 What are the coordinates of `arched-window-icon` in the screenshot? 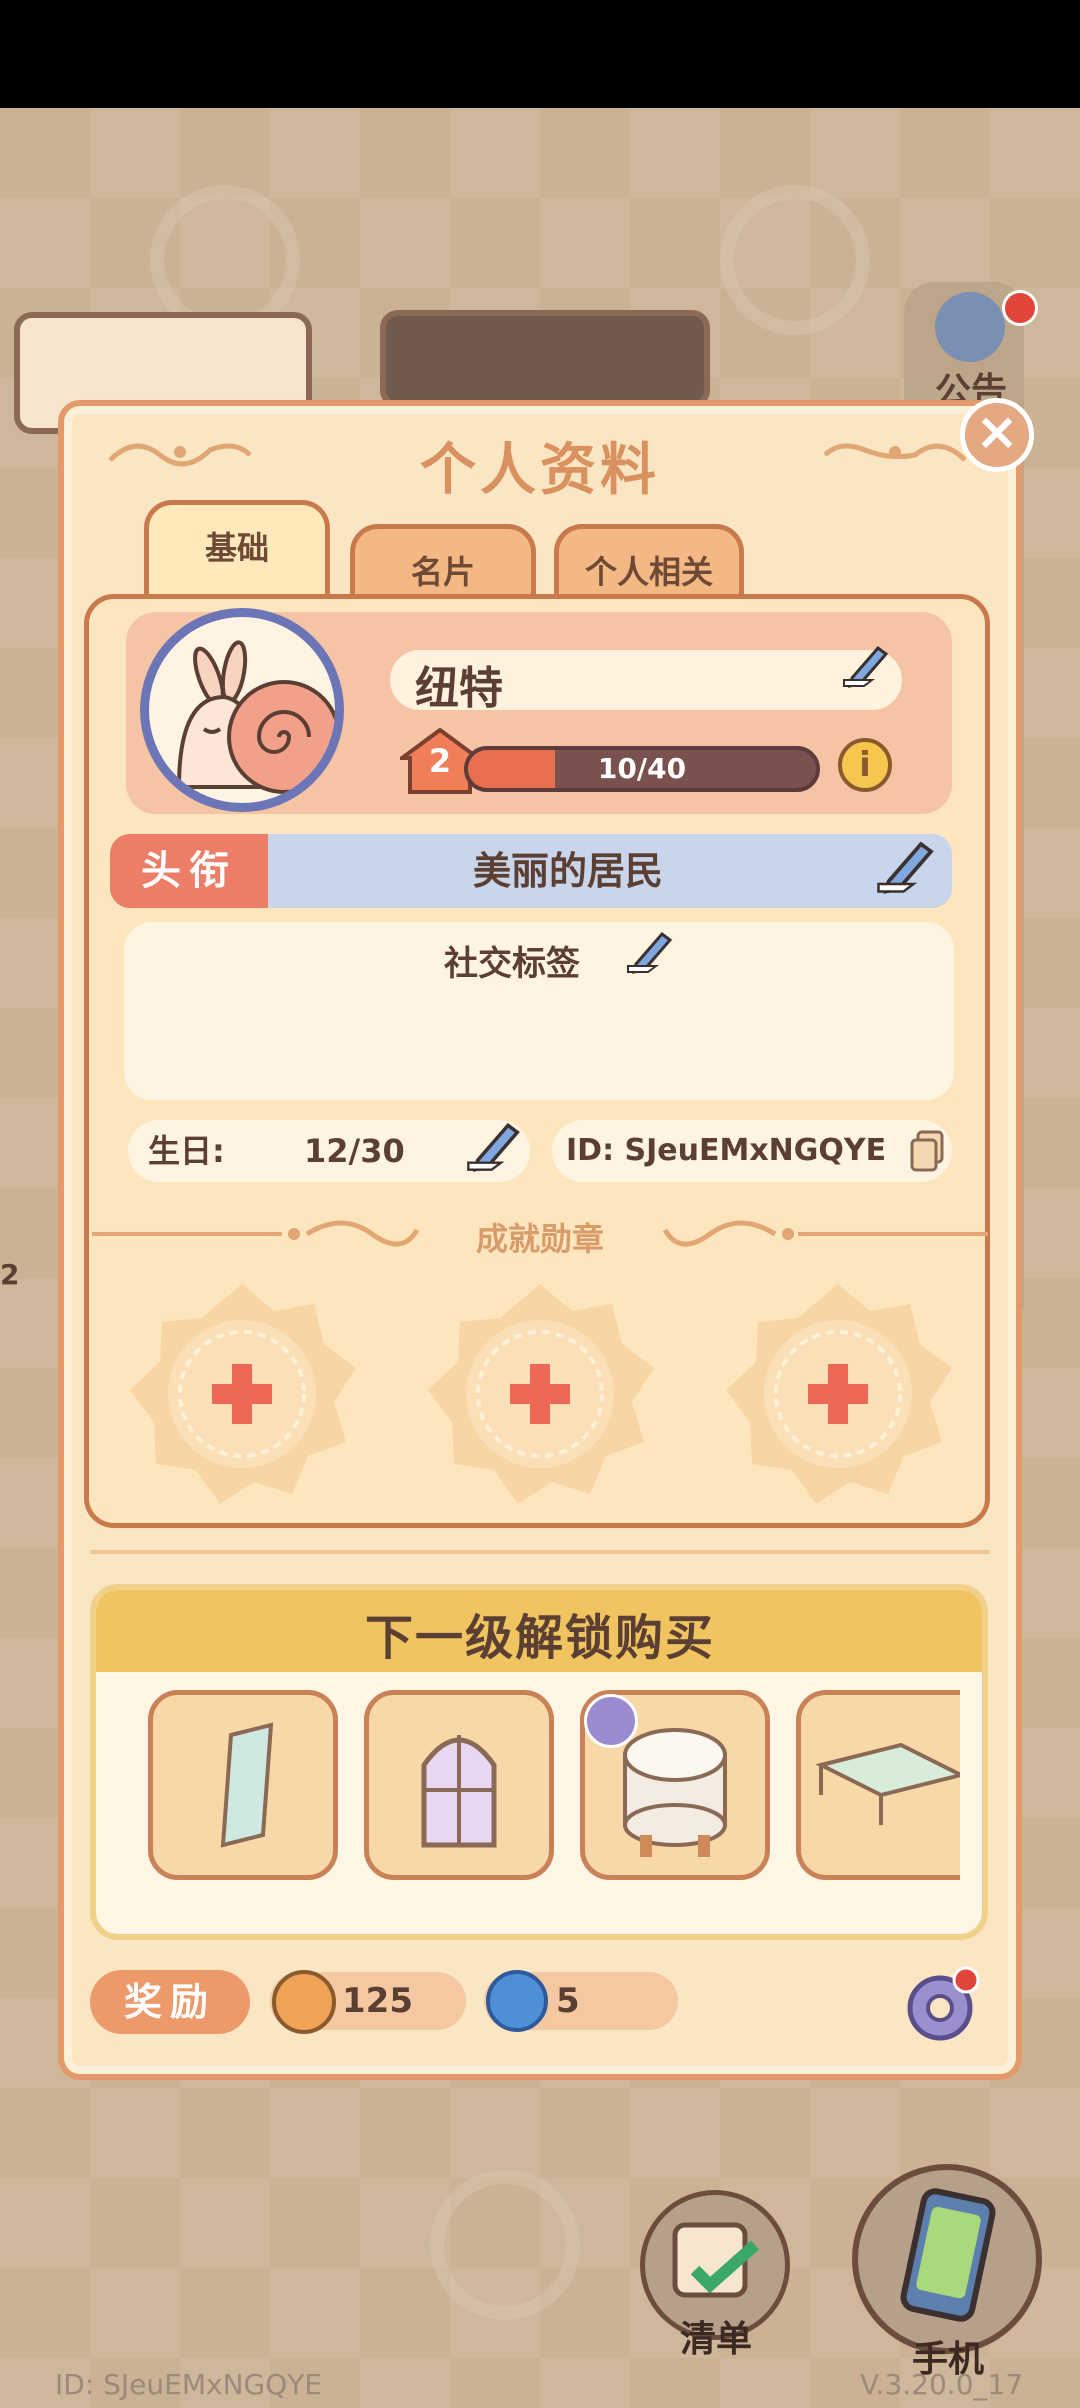 It's located at (459, 1791).